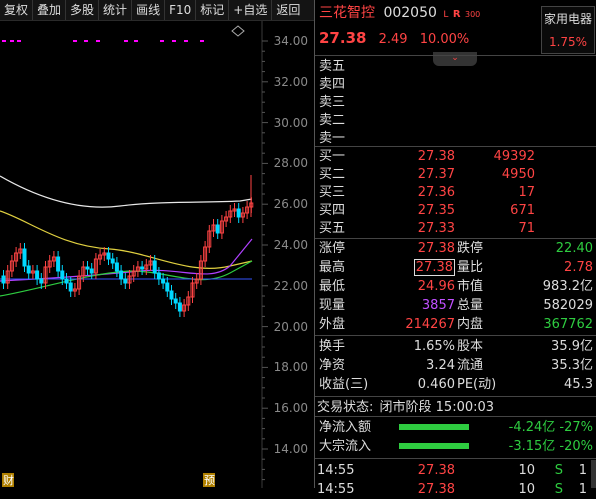 This screenshot has height=499, width=596. Describe the element at coordinates (332, 365) in the screenshot. I see `fund-label: 净资` at that location.